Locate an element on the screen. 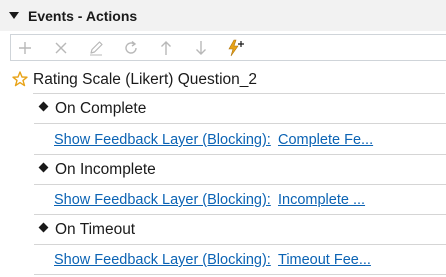  event-label: On Complete is located at coordinates (101, 108).